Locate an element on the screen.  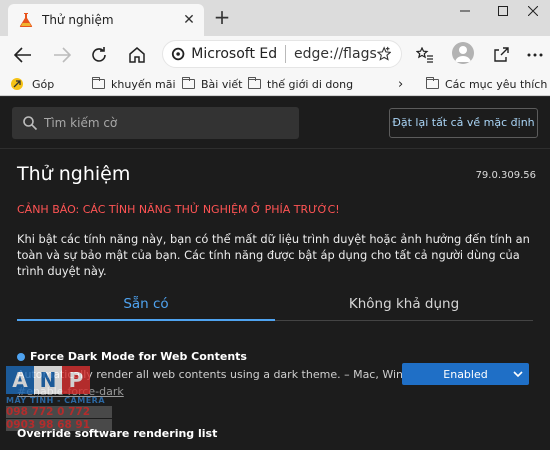
favorite-item-other: Các mục yêu thích khá is located at coordinates (488, 84).